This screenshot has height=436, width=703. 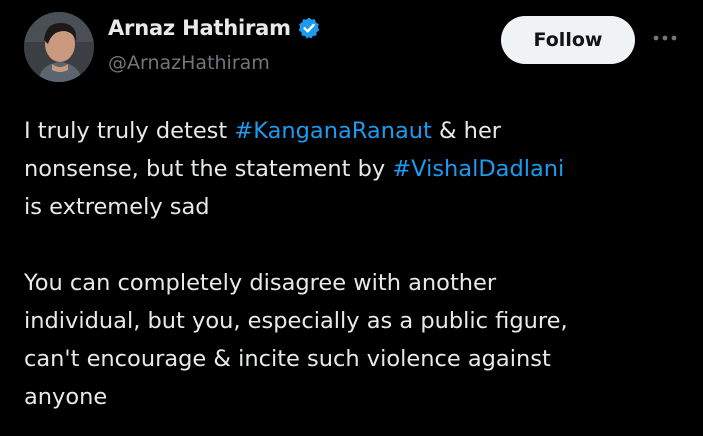 I want to click on tweet-line: You can completely disagree with another, so click(x=260, y=283).